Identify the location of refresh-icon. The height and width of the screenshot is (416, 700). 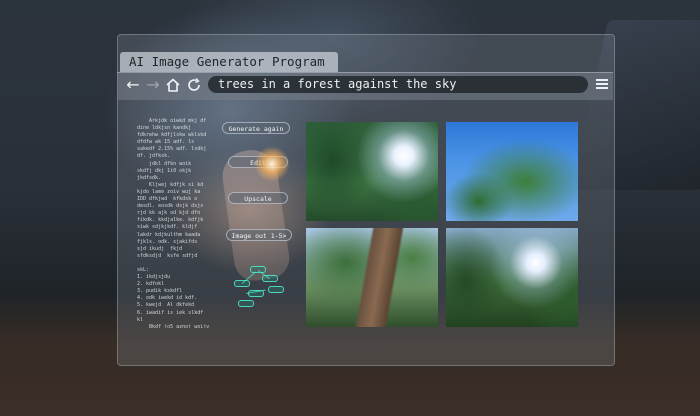
(194, 85).